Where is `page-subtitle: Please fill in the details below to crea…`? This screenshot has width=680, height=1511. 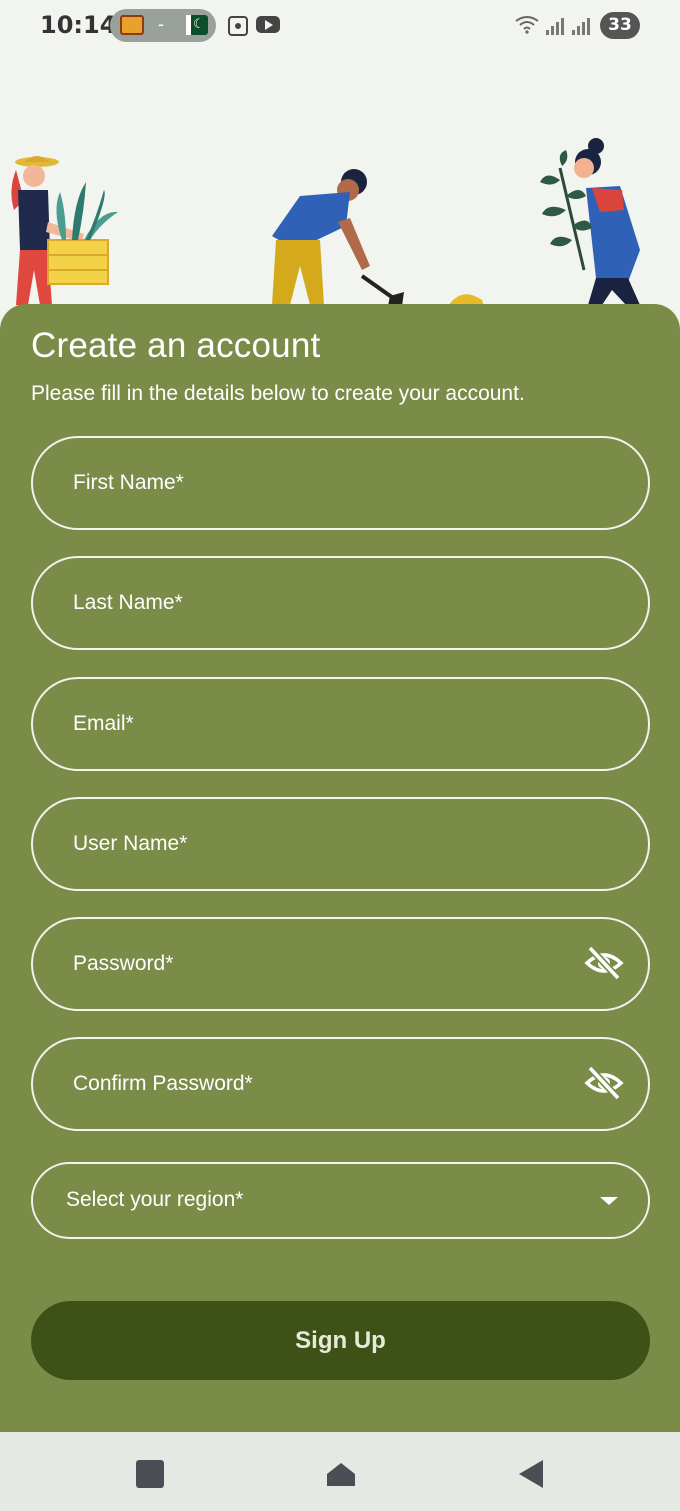 page-subtitle: Please fill in the details below to crea… is located at coordinates (278, 393).